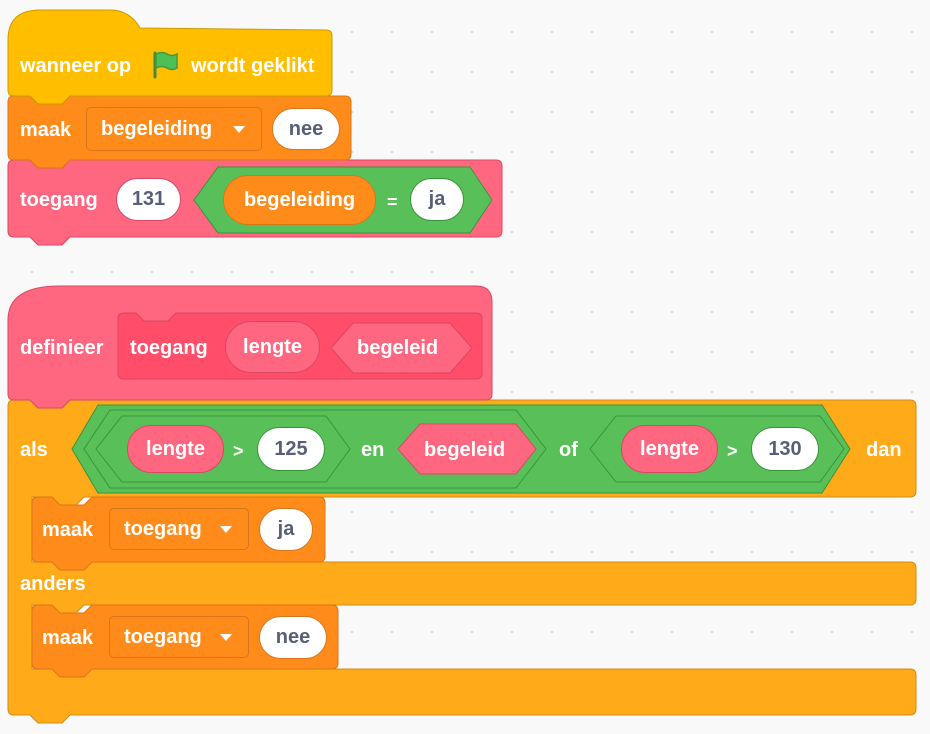  What do you see at coordinates (68, 530) in the screenshot?
I see `then-set-label: maak` at bounding box center [68, 530].